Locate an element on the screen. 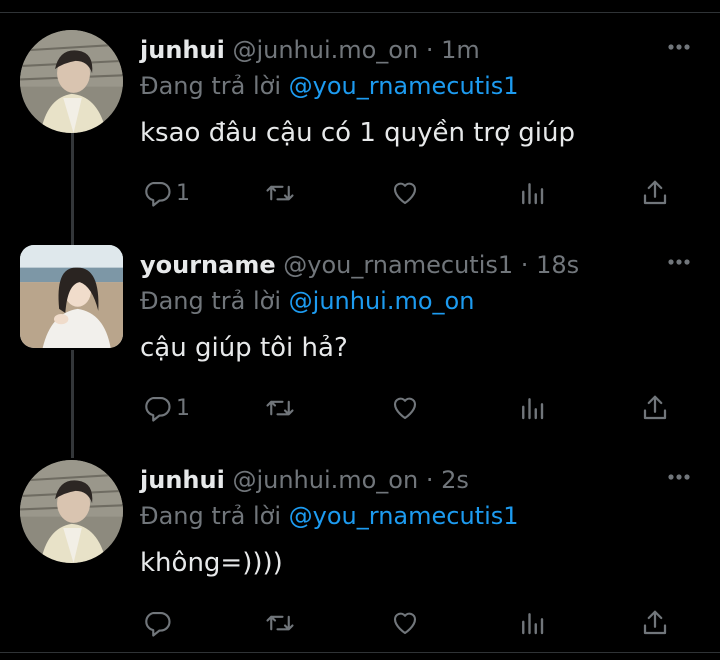  timestamp: 2s is located at coordinates (455, 480).